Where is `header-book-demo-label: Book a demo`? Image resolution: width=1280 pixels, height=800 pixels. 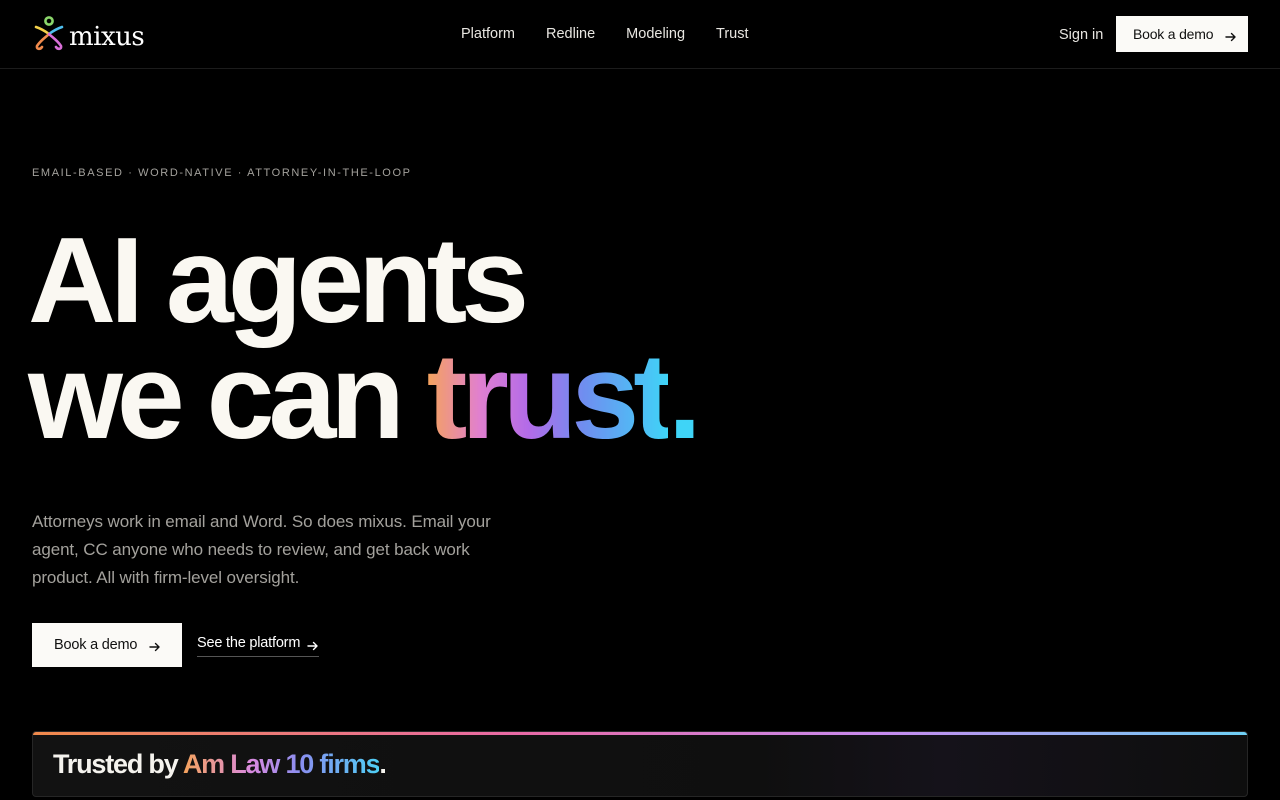 header-book-demo-label: Book a demo is located at coordinates (1173, 34).